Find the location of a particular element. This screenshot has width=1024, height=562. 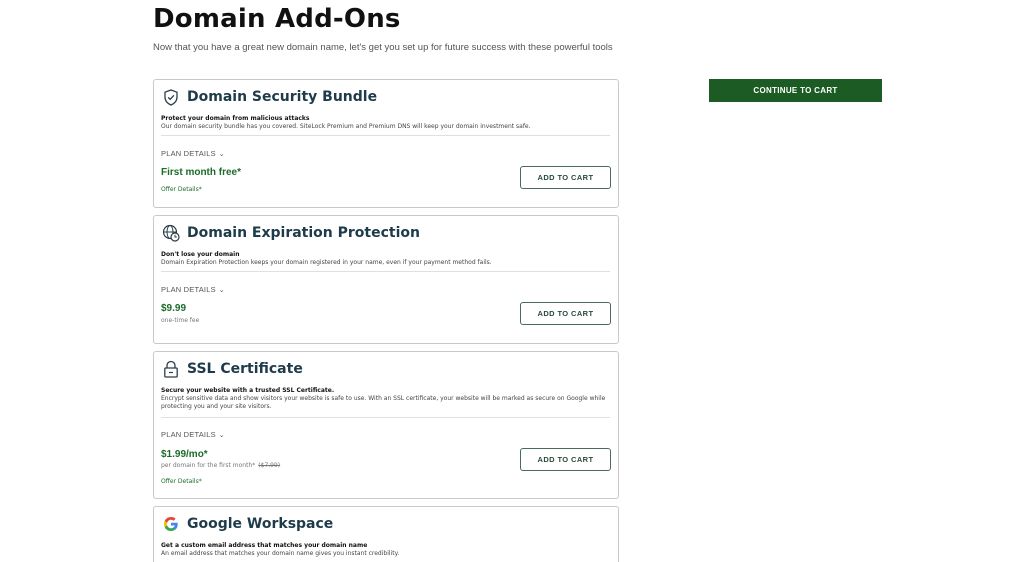

original-price: ($7.99) is located at coordinates (269, 465).